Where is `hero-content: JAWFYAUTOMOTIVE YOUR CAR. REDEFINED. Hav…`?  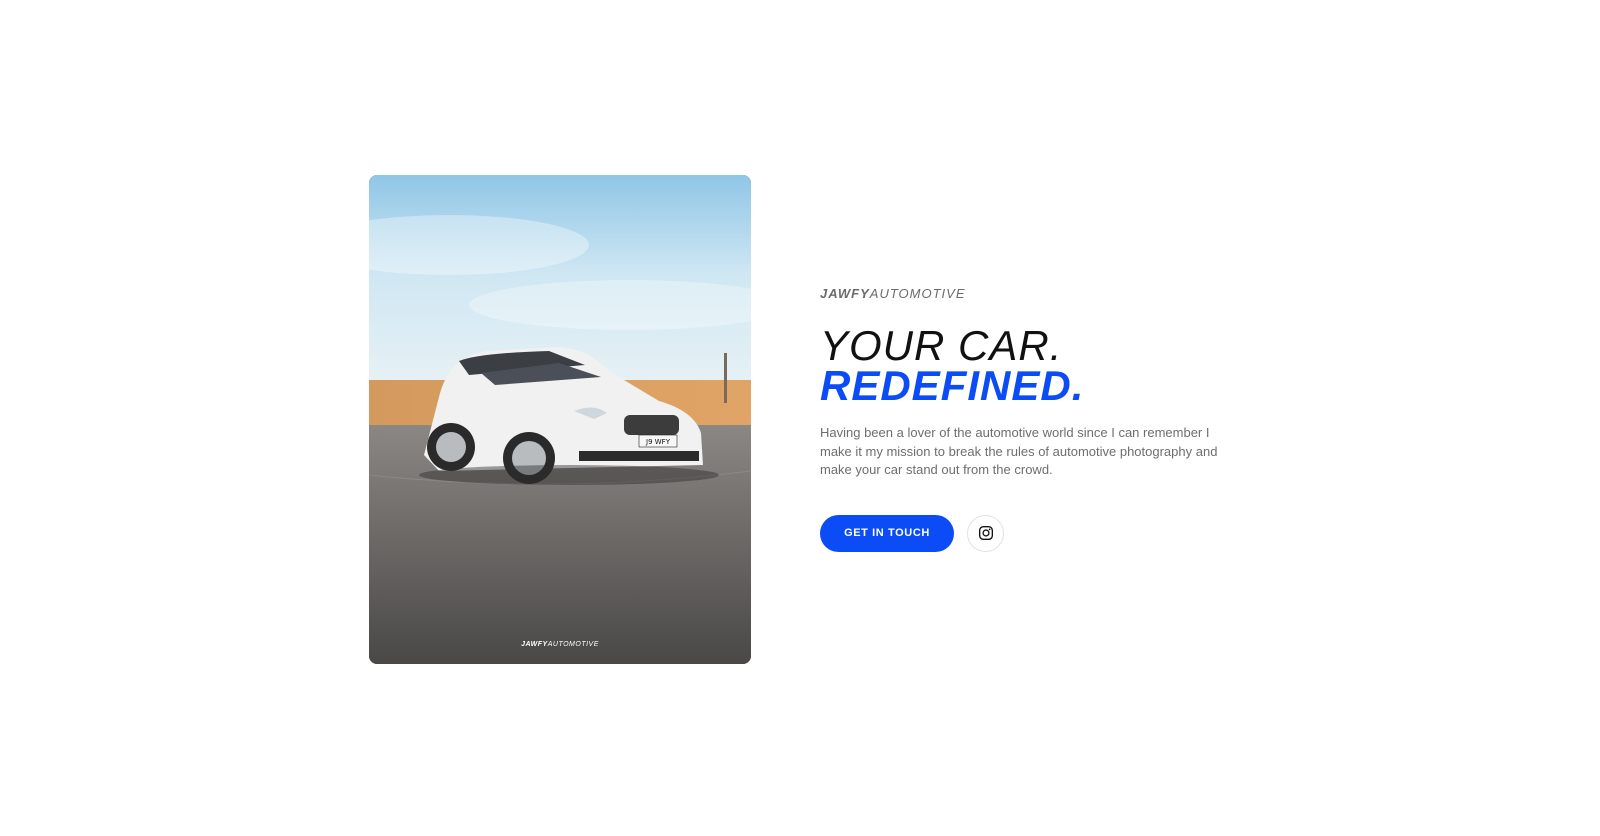
hero-content: JAWFYAUTOMOTIVE YOUR CAR. REDEFINED. Hav… is located at coordinates (1035, 419).